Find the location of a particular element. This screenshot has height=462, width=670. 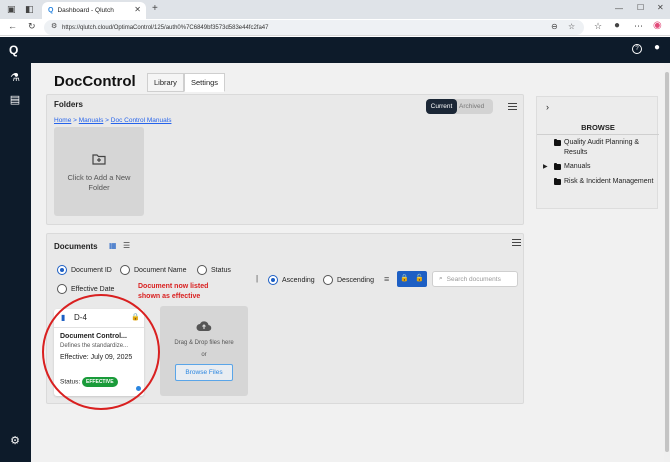

site-info-icon: ⚙ is located at coordinates (54, 26).